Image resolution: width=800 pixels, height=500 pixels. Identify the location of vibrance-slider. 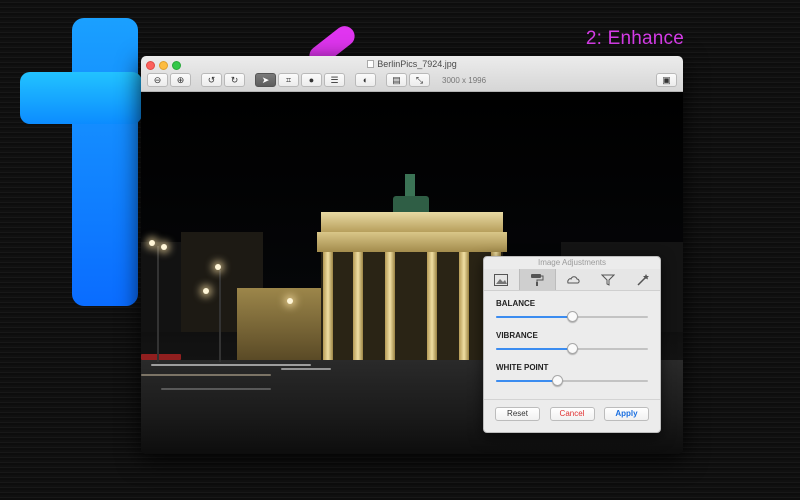
(572, 349).